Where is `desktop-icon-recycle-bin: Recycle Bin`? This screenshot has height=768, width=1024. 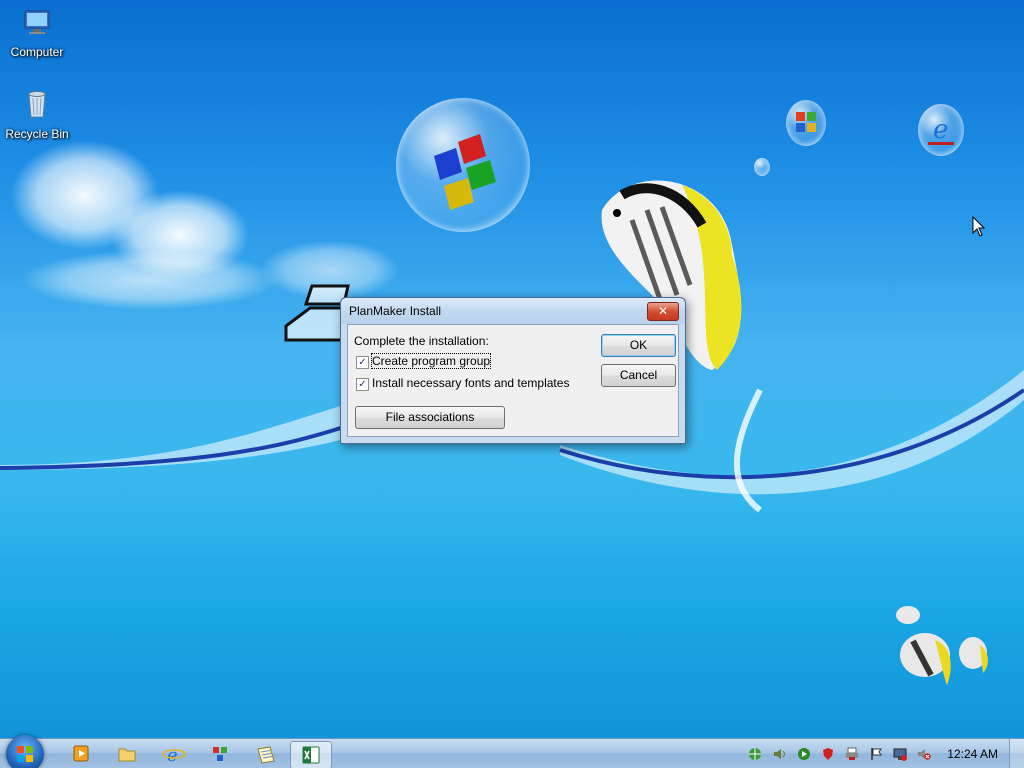 desktop-icon-recycle-bin: Recycle Bin is located at coordinates (37, 114).